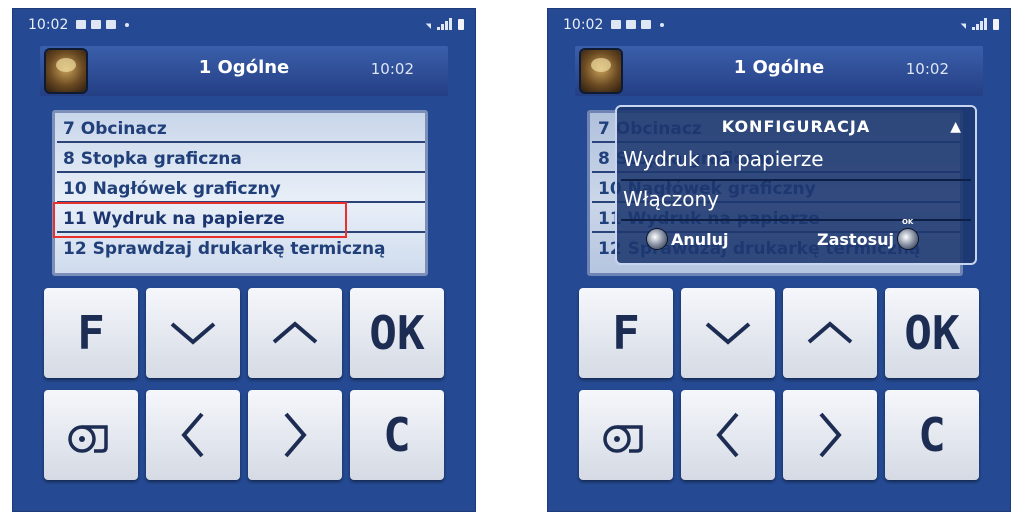  I want to click on ok-knob-icon: OK, so click(907, 233).